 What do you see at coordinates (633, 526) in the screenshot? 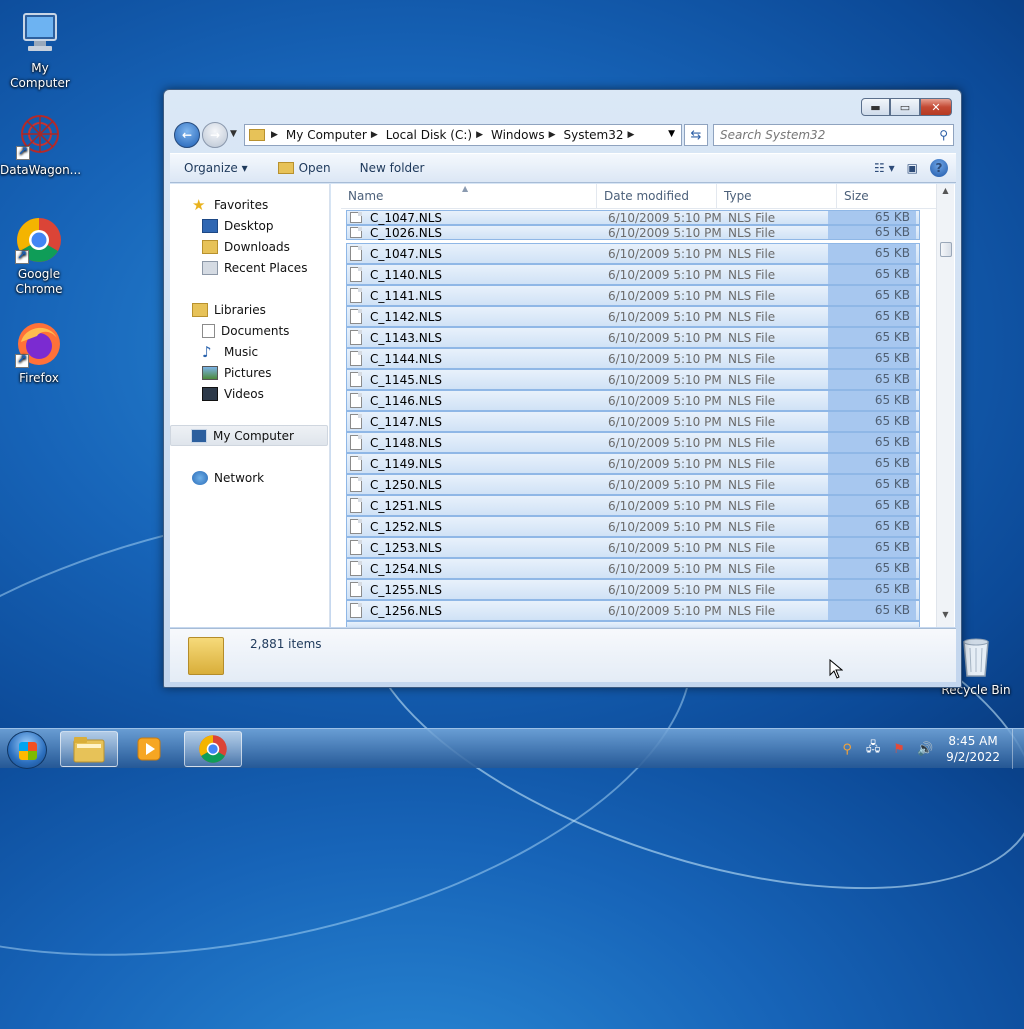
I see `file-row: C_1252.NLS 6/10/2009 5:10 PM NLS File 65 KB` at bounding box center [633, 526].